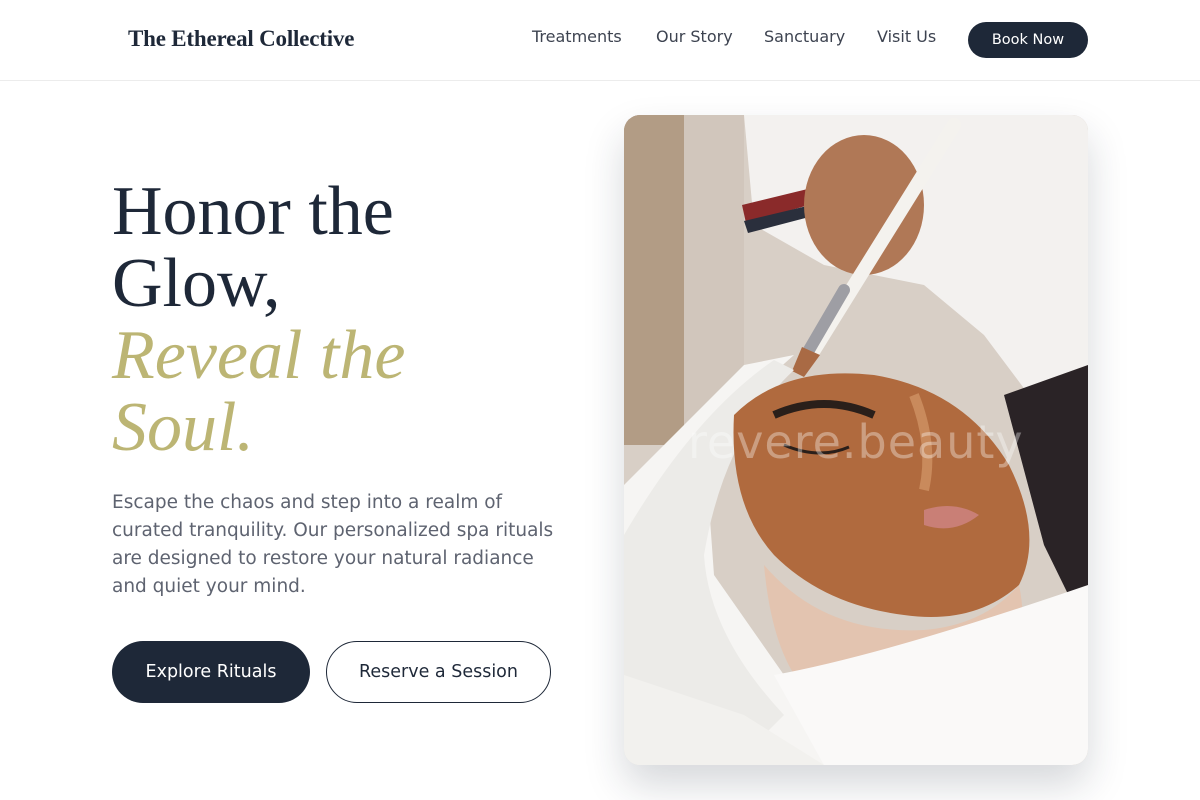 This screenshot has width=1200, height=800. What do you see at coordinates (183, 427) in the screenshot?
I see `hero-title-accent-line-2: Soul.` at bounding box center [183, 427].